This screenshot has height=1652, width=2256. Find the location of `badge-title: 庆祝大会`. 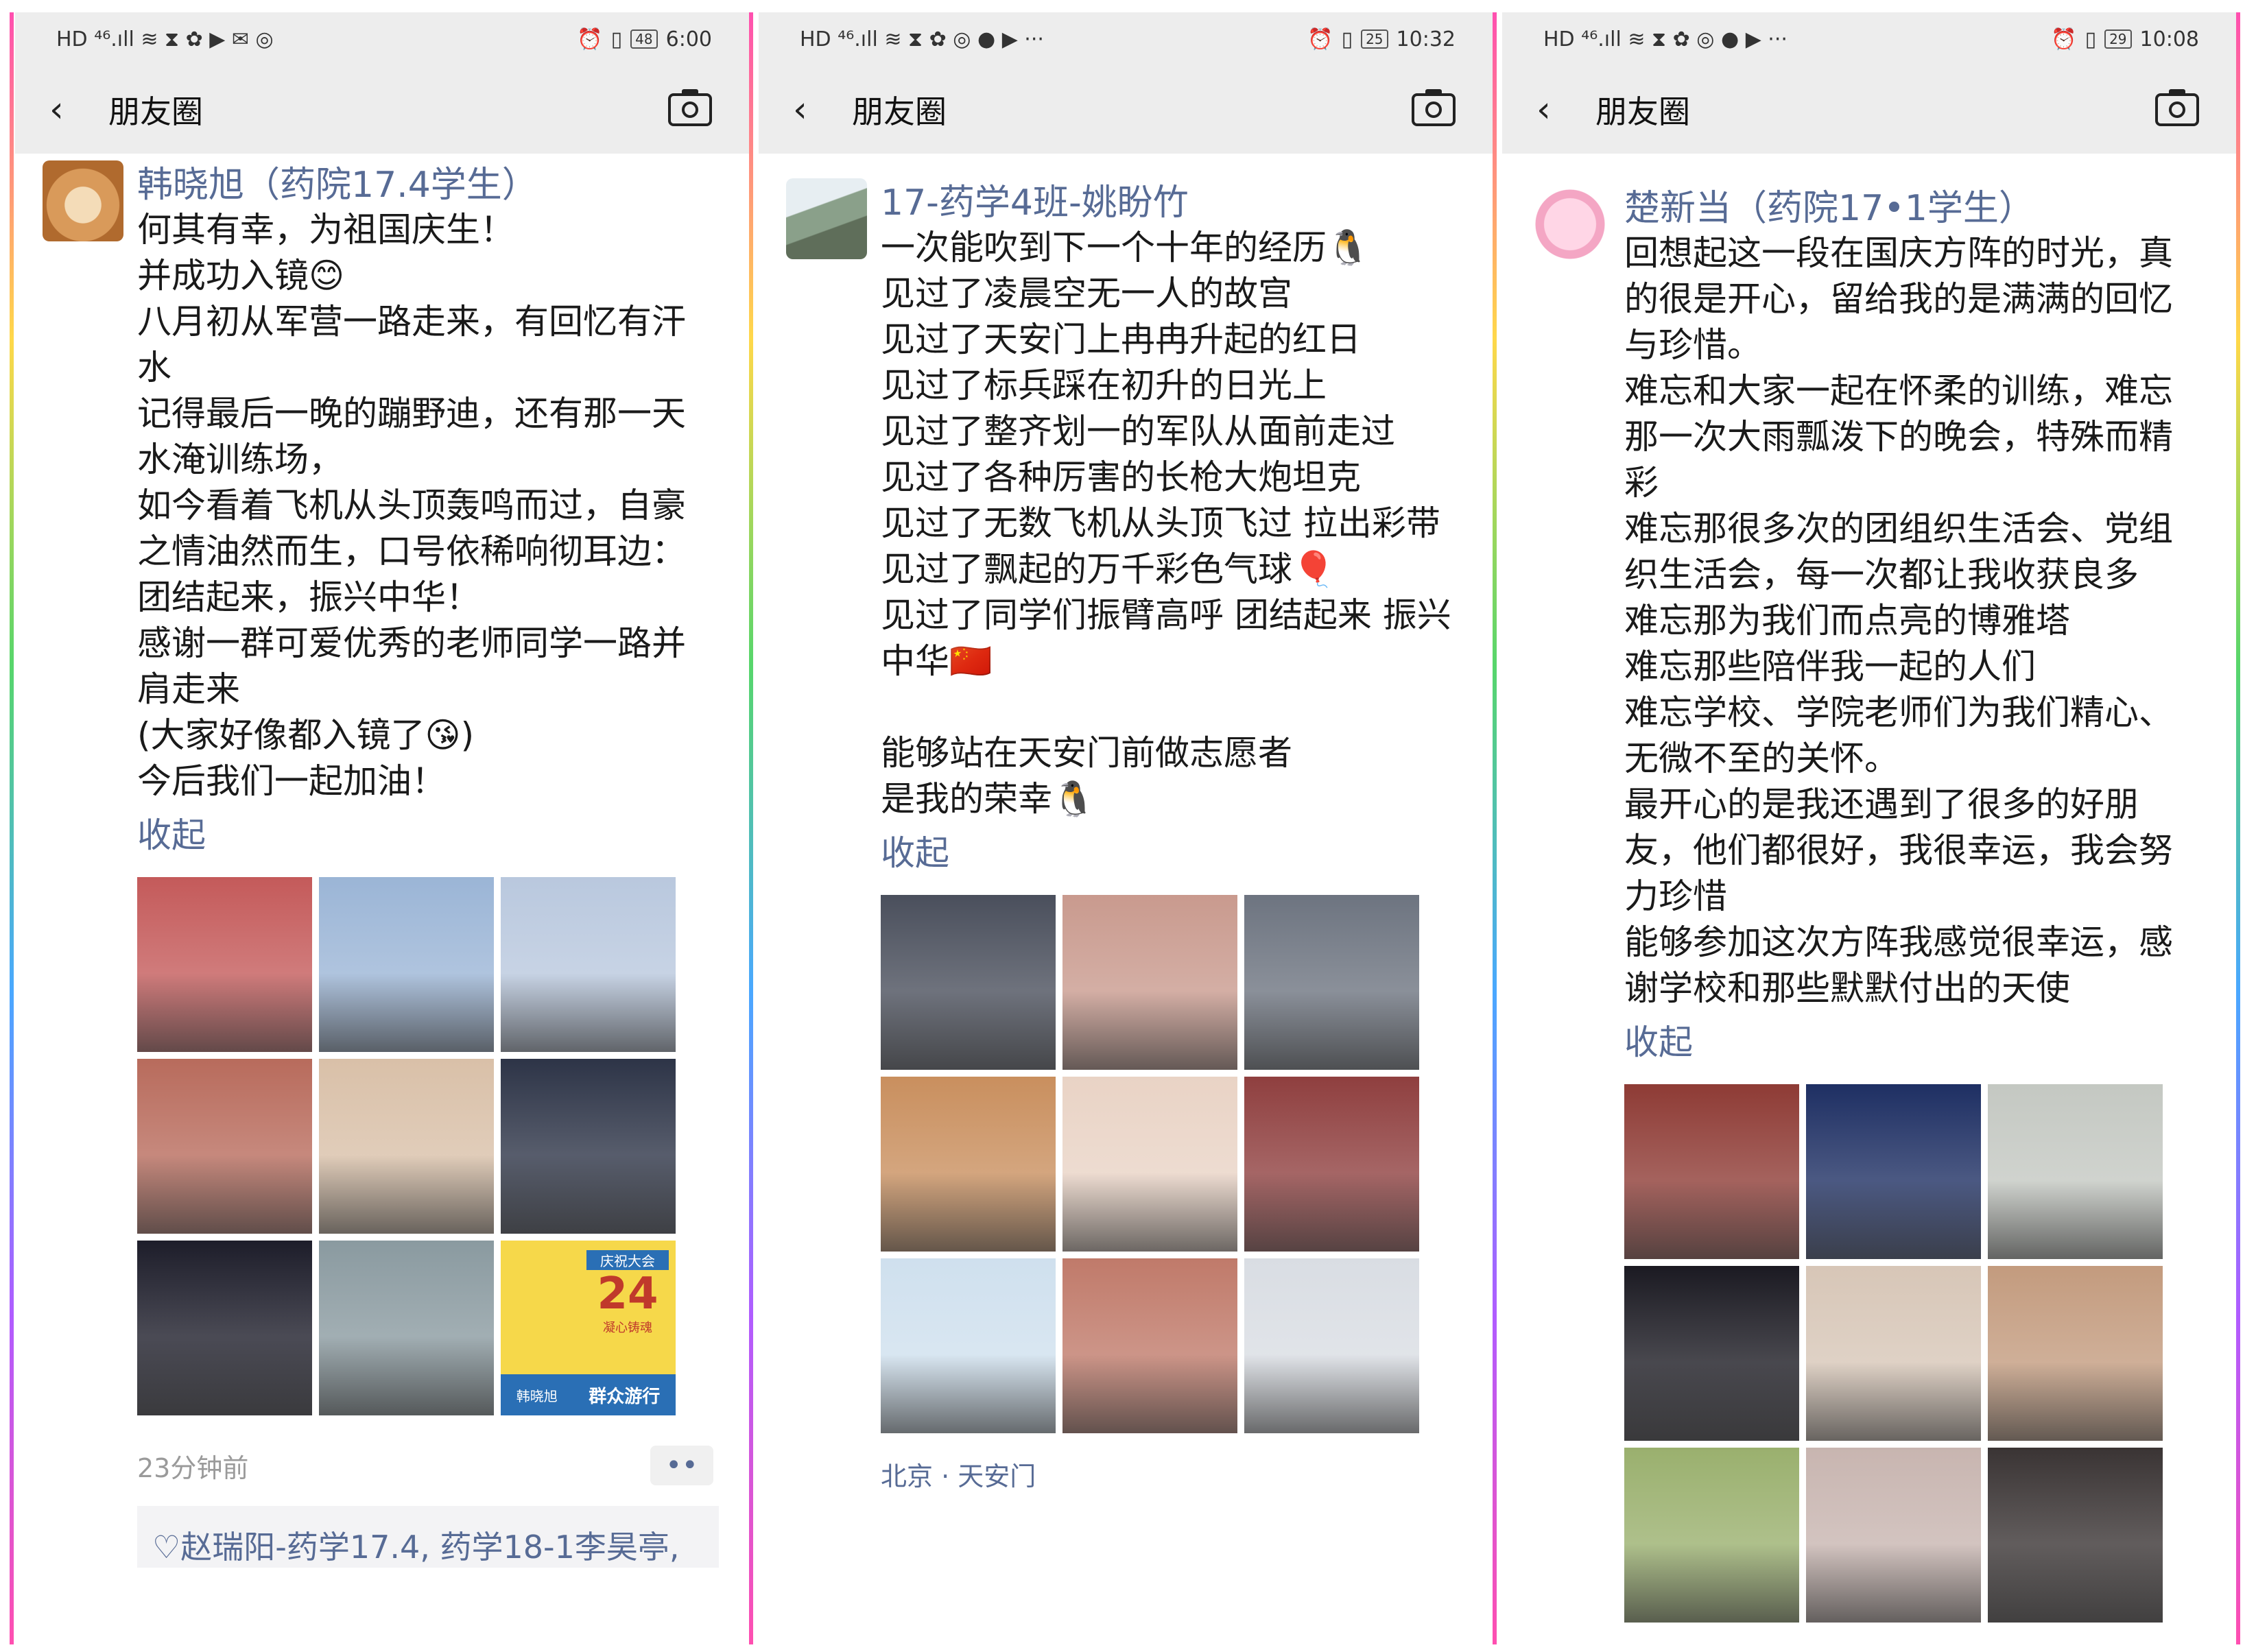

badge-title: 庆祝大会 is located at coordinates (627, 1260).